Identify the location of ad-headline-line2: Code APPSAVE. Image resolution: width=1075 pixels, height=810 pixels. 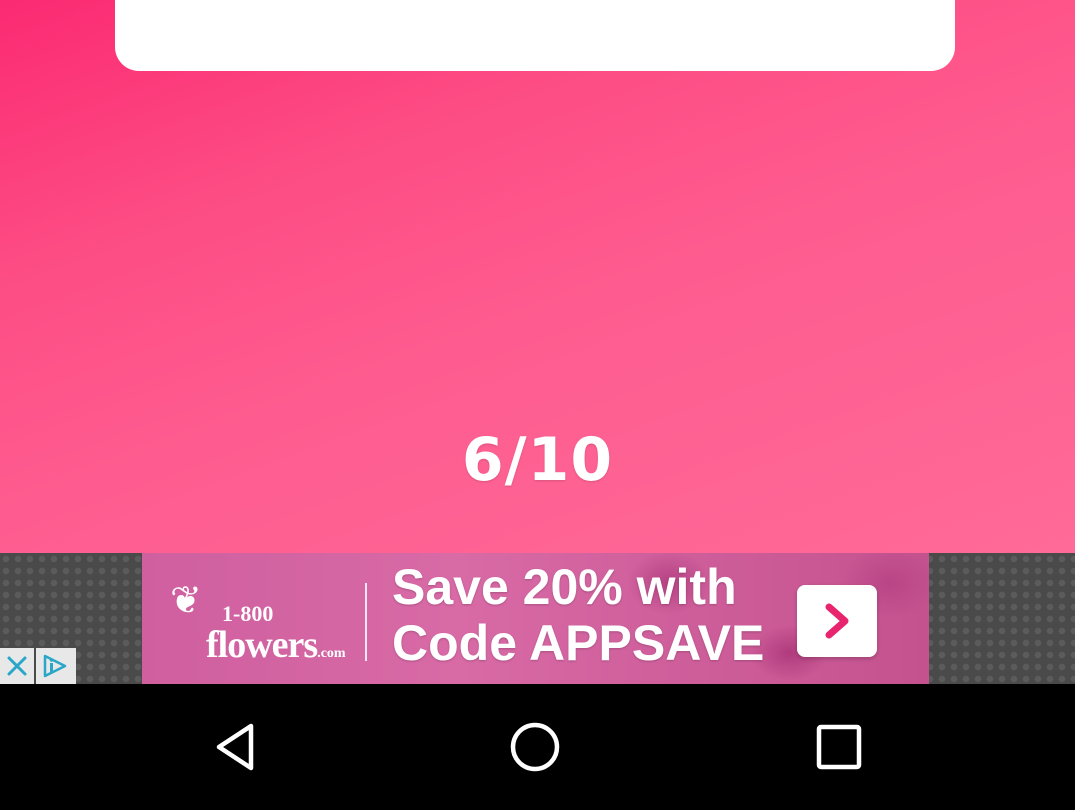
(578, 643).